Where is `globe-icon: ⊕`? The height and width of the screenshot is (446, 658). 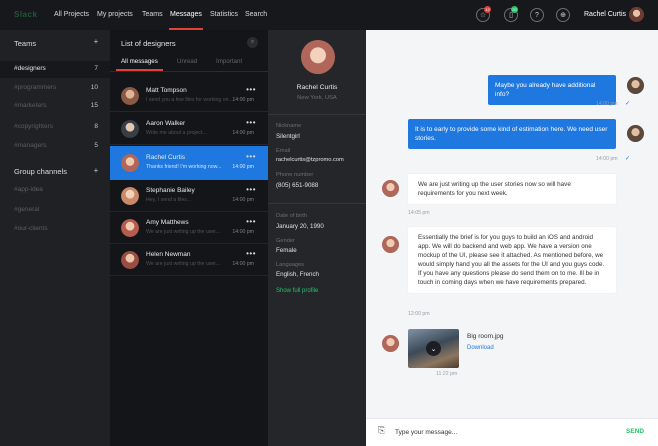 globe-icon: ⊕ is located at coordinates (563, 15).